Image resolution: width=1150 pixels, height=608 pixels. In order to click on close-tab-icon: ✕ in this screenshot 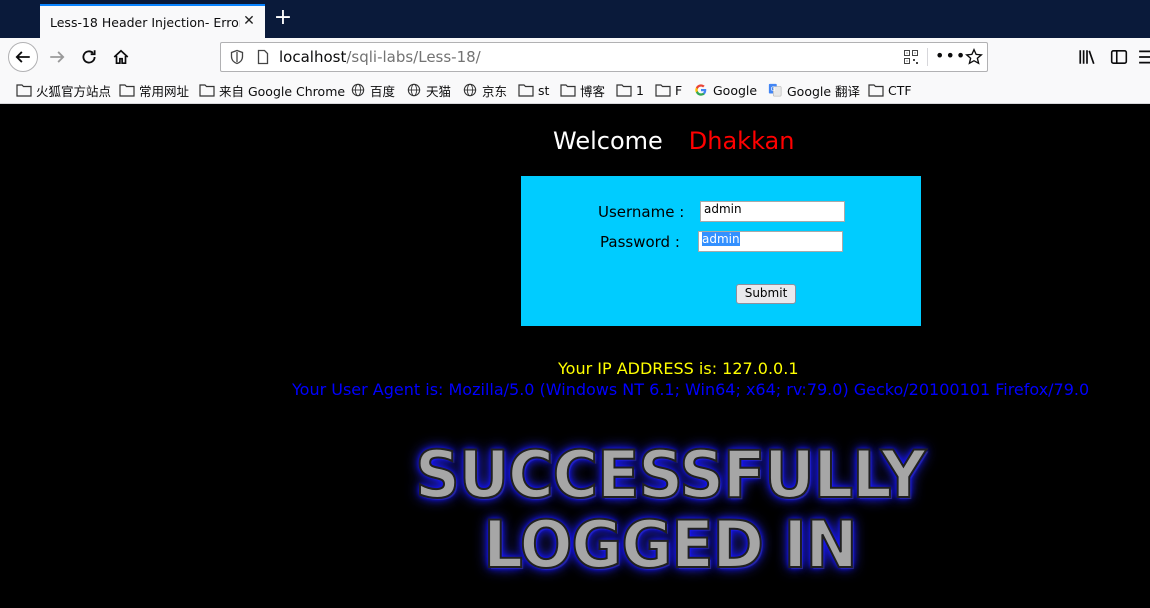, I will do `click(249, 21)`.